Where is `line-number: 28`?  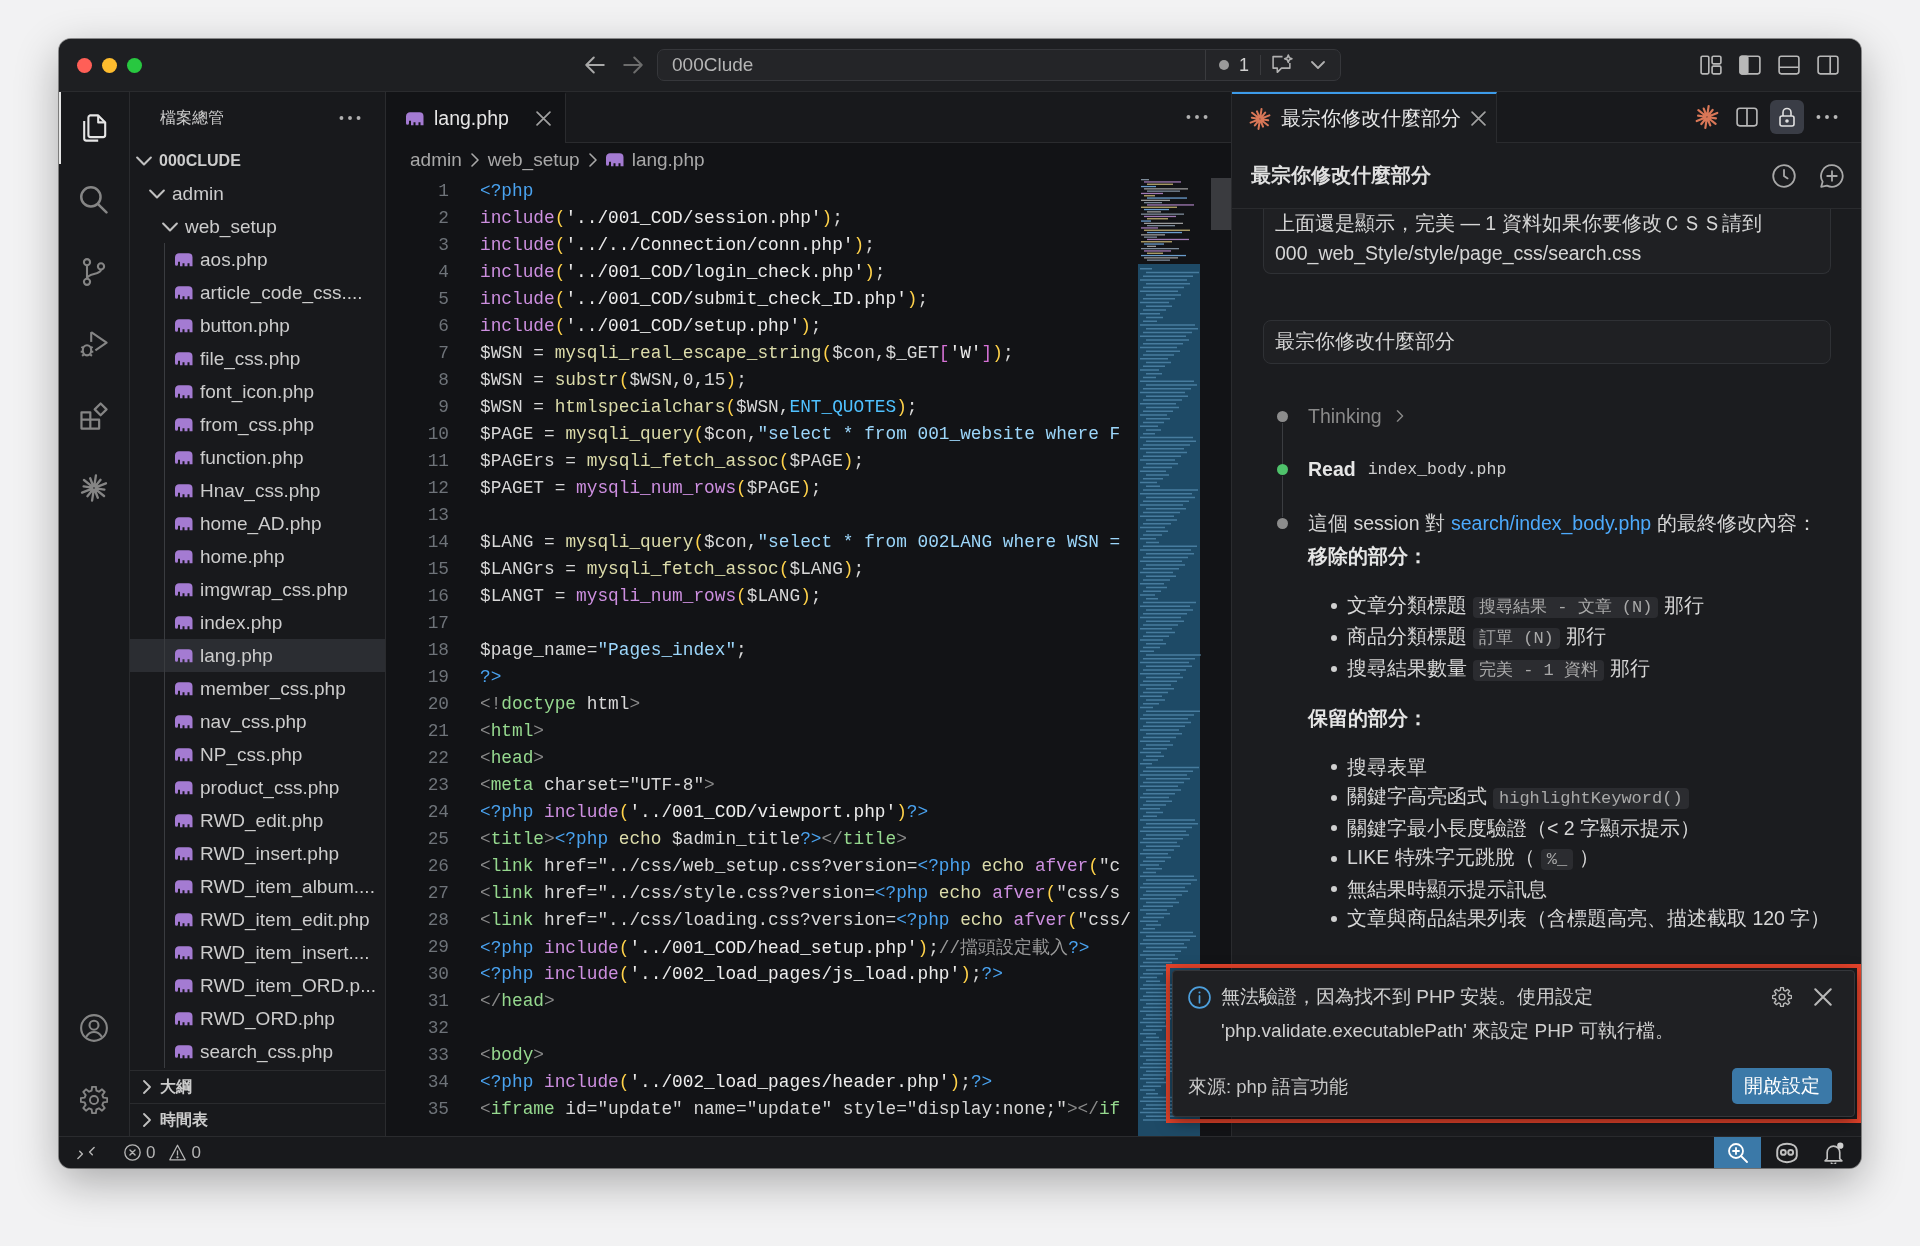
line-number: 28 is located at coordinates (438, 919).